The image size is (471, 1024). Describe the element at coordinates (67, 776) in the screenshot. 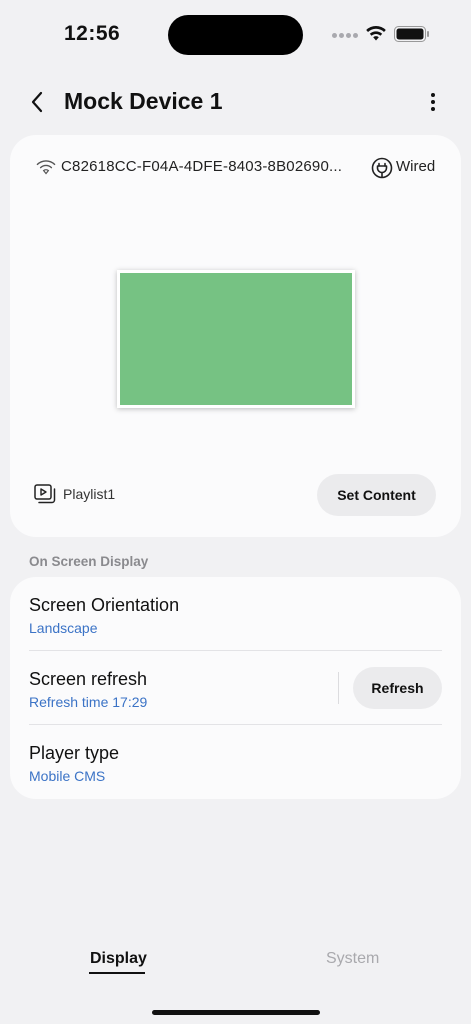

I see `row-value: Mobile CMS` at that location.